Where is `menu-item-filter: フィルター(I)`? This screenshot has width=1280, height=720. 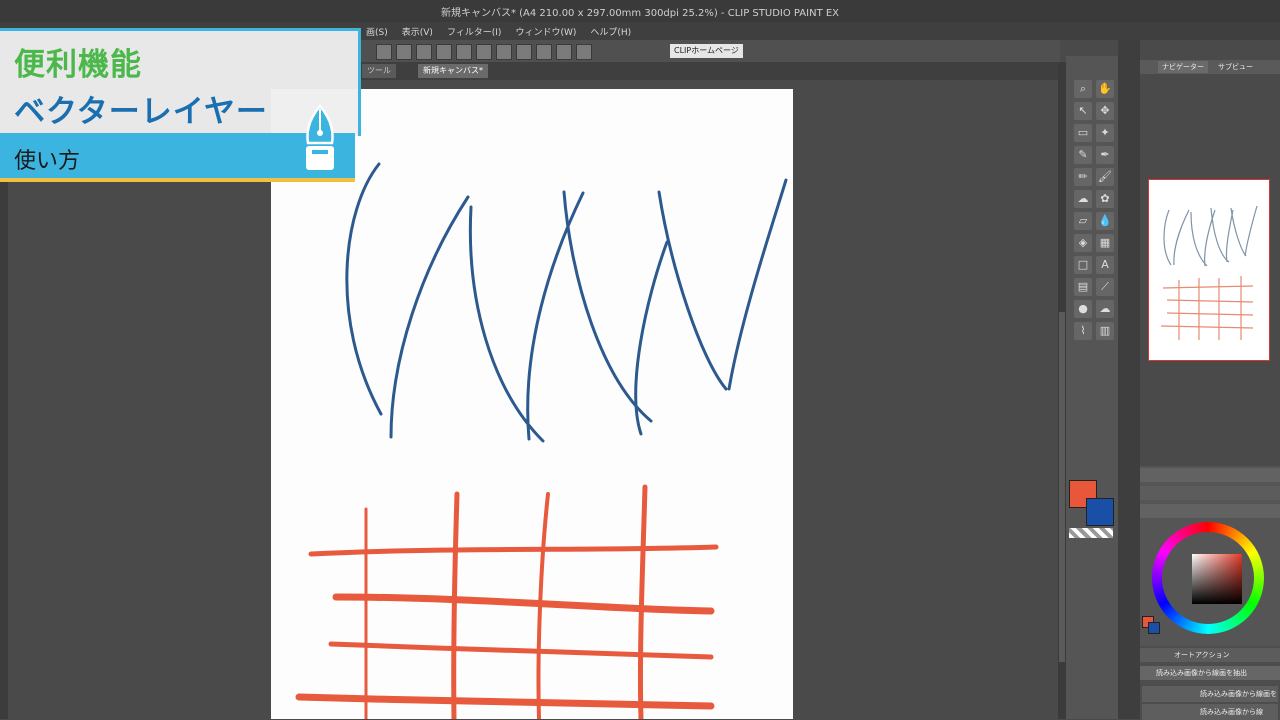
menu-item-filter: フィルター(I) is located at coordinates (474, 31).